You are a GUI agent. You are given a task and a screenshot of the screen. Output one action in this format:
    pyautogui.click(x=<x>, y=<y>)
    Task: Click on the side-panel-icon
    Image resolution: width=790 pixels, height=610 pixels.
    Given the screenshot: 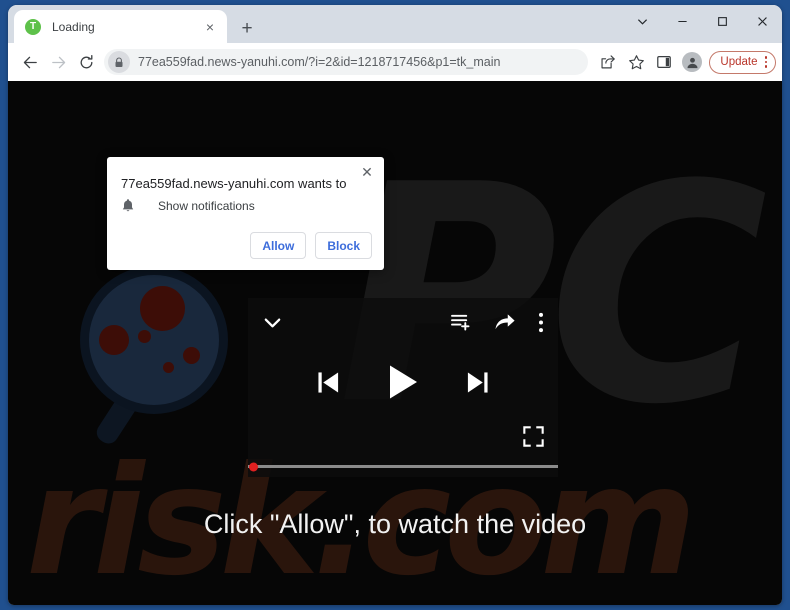 What is the action you would take?
    pyautogui.click(x=664, y=62)
    